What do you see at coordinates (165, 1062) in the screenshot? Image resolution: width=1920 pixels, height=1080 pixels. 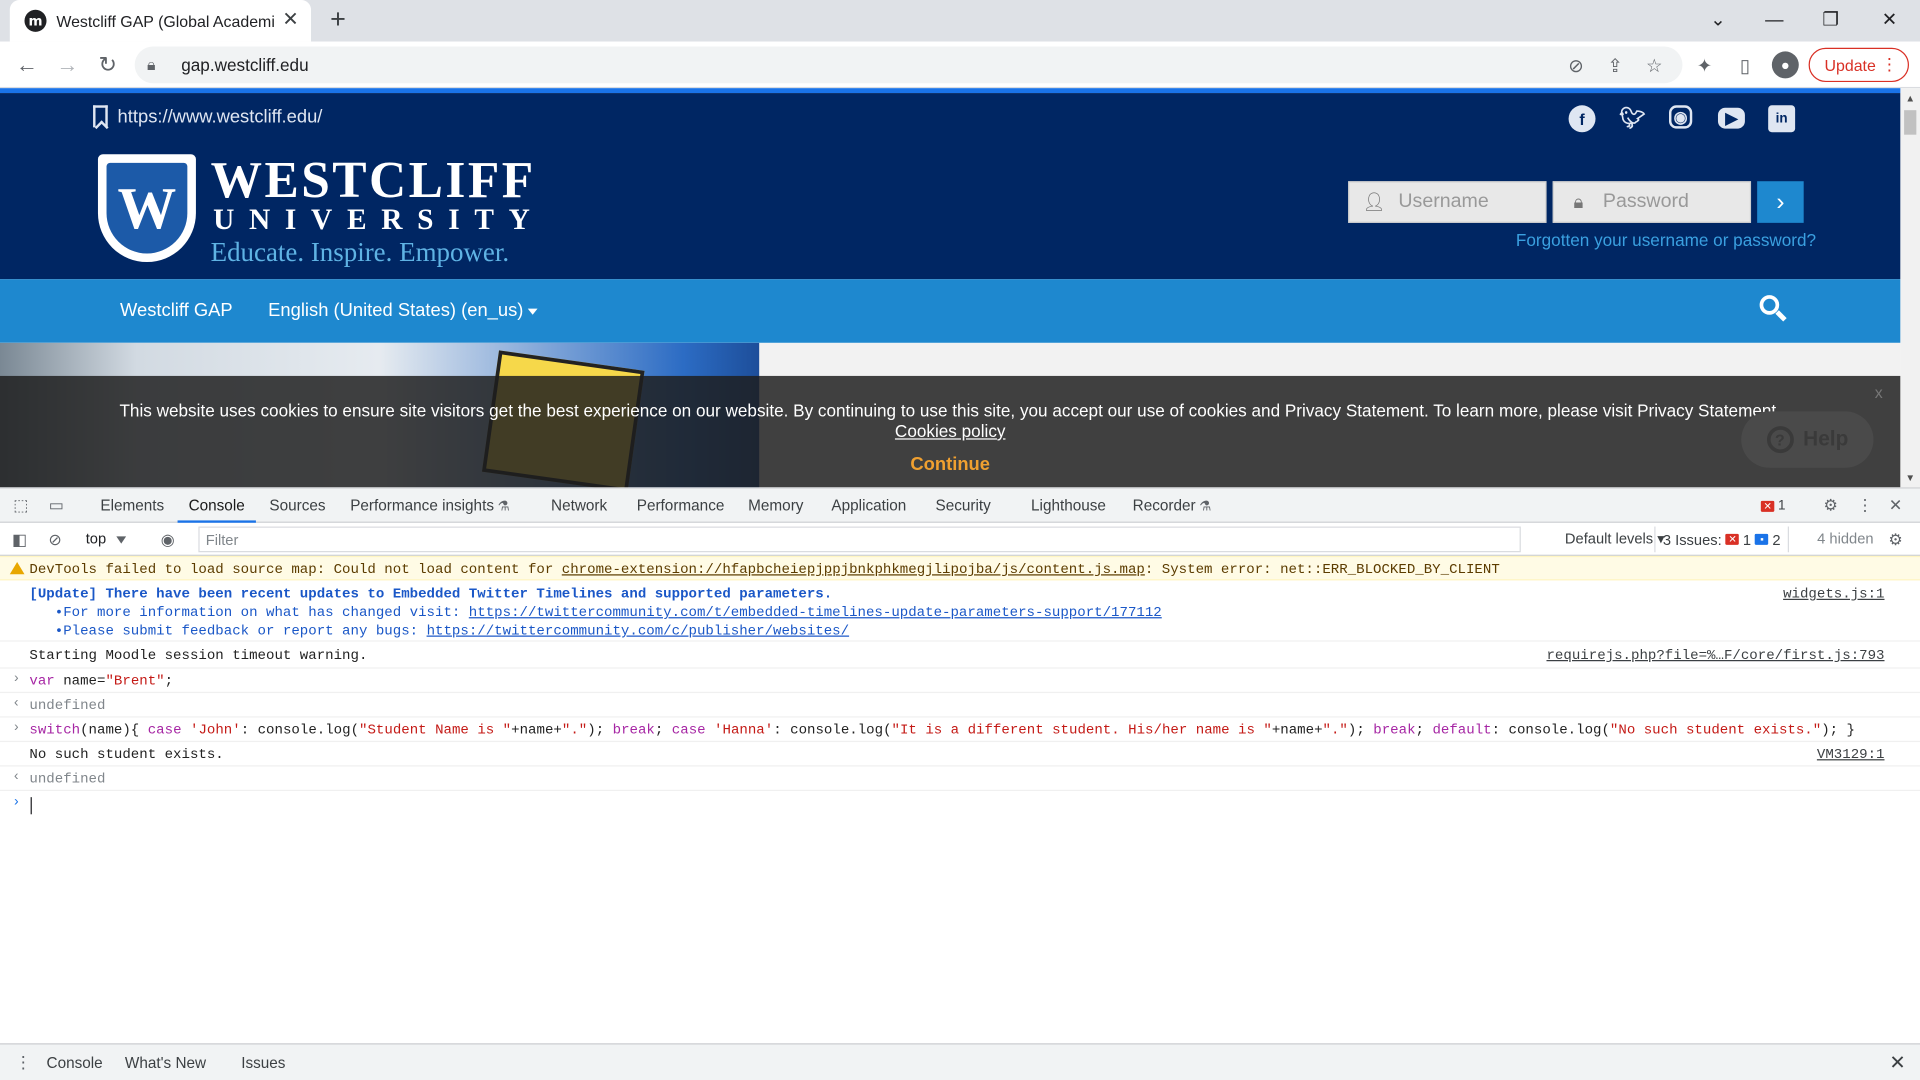 I see `drawer-tab-whats-new: What's New` at bounding box center [165, 1062].